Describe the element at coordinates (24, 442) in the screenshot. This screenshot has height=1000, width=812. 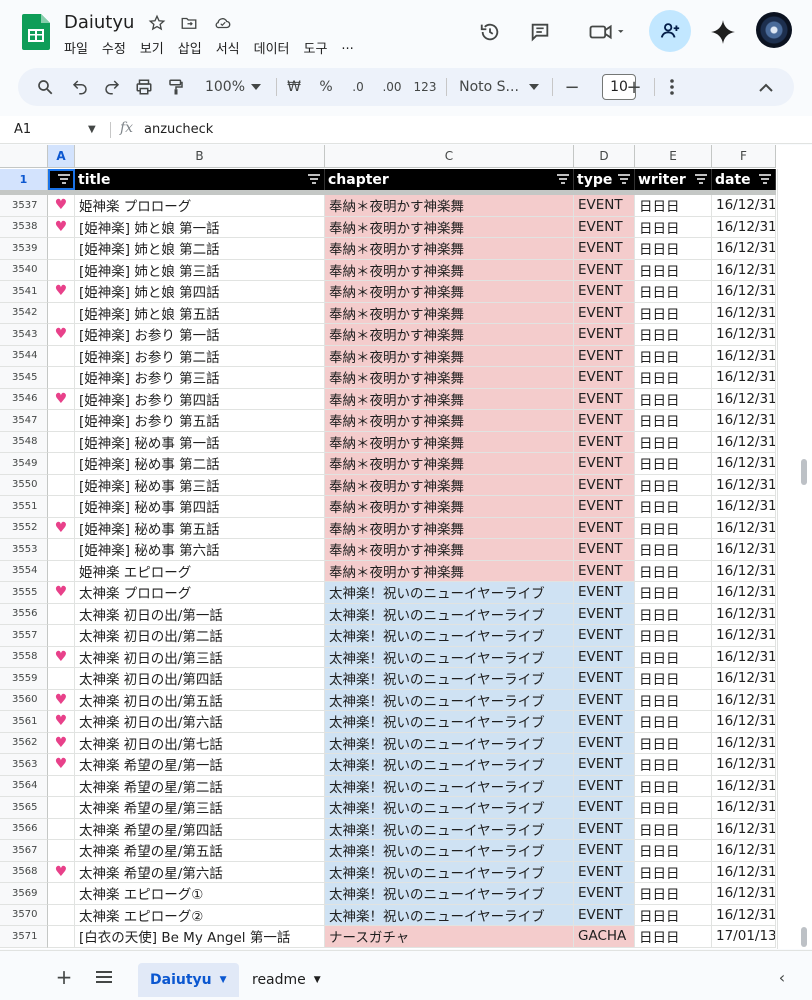
I see `row-number: 3548` at that location.